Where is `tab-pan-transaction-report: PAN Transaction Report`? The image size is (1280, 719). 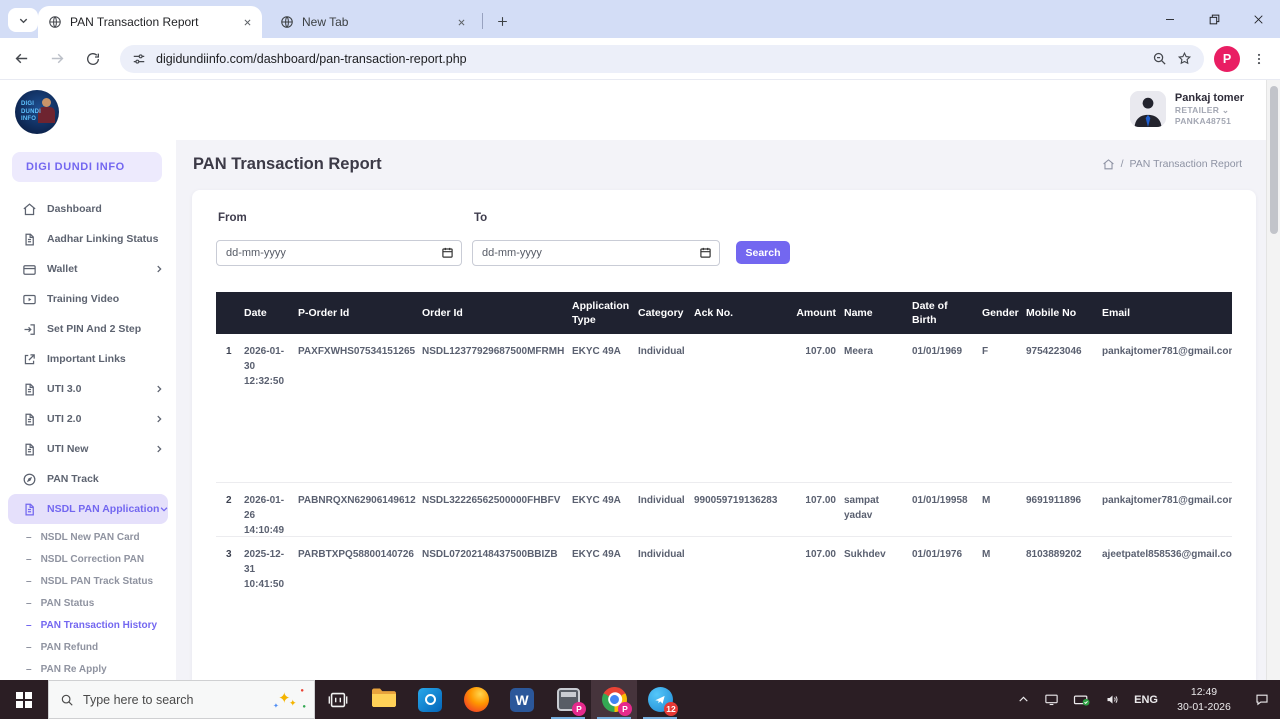
tab-pan-transaction-report: PAN Transaction Report is located at coordinates (150, 22).